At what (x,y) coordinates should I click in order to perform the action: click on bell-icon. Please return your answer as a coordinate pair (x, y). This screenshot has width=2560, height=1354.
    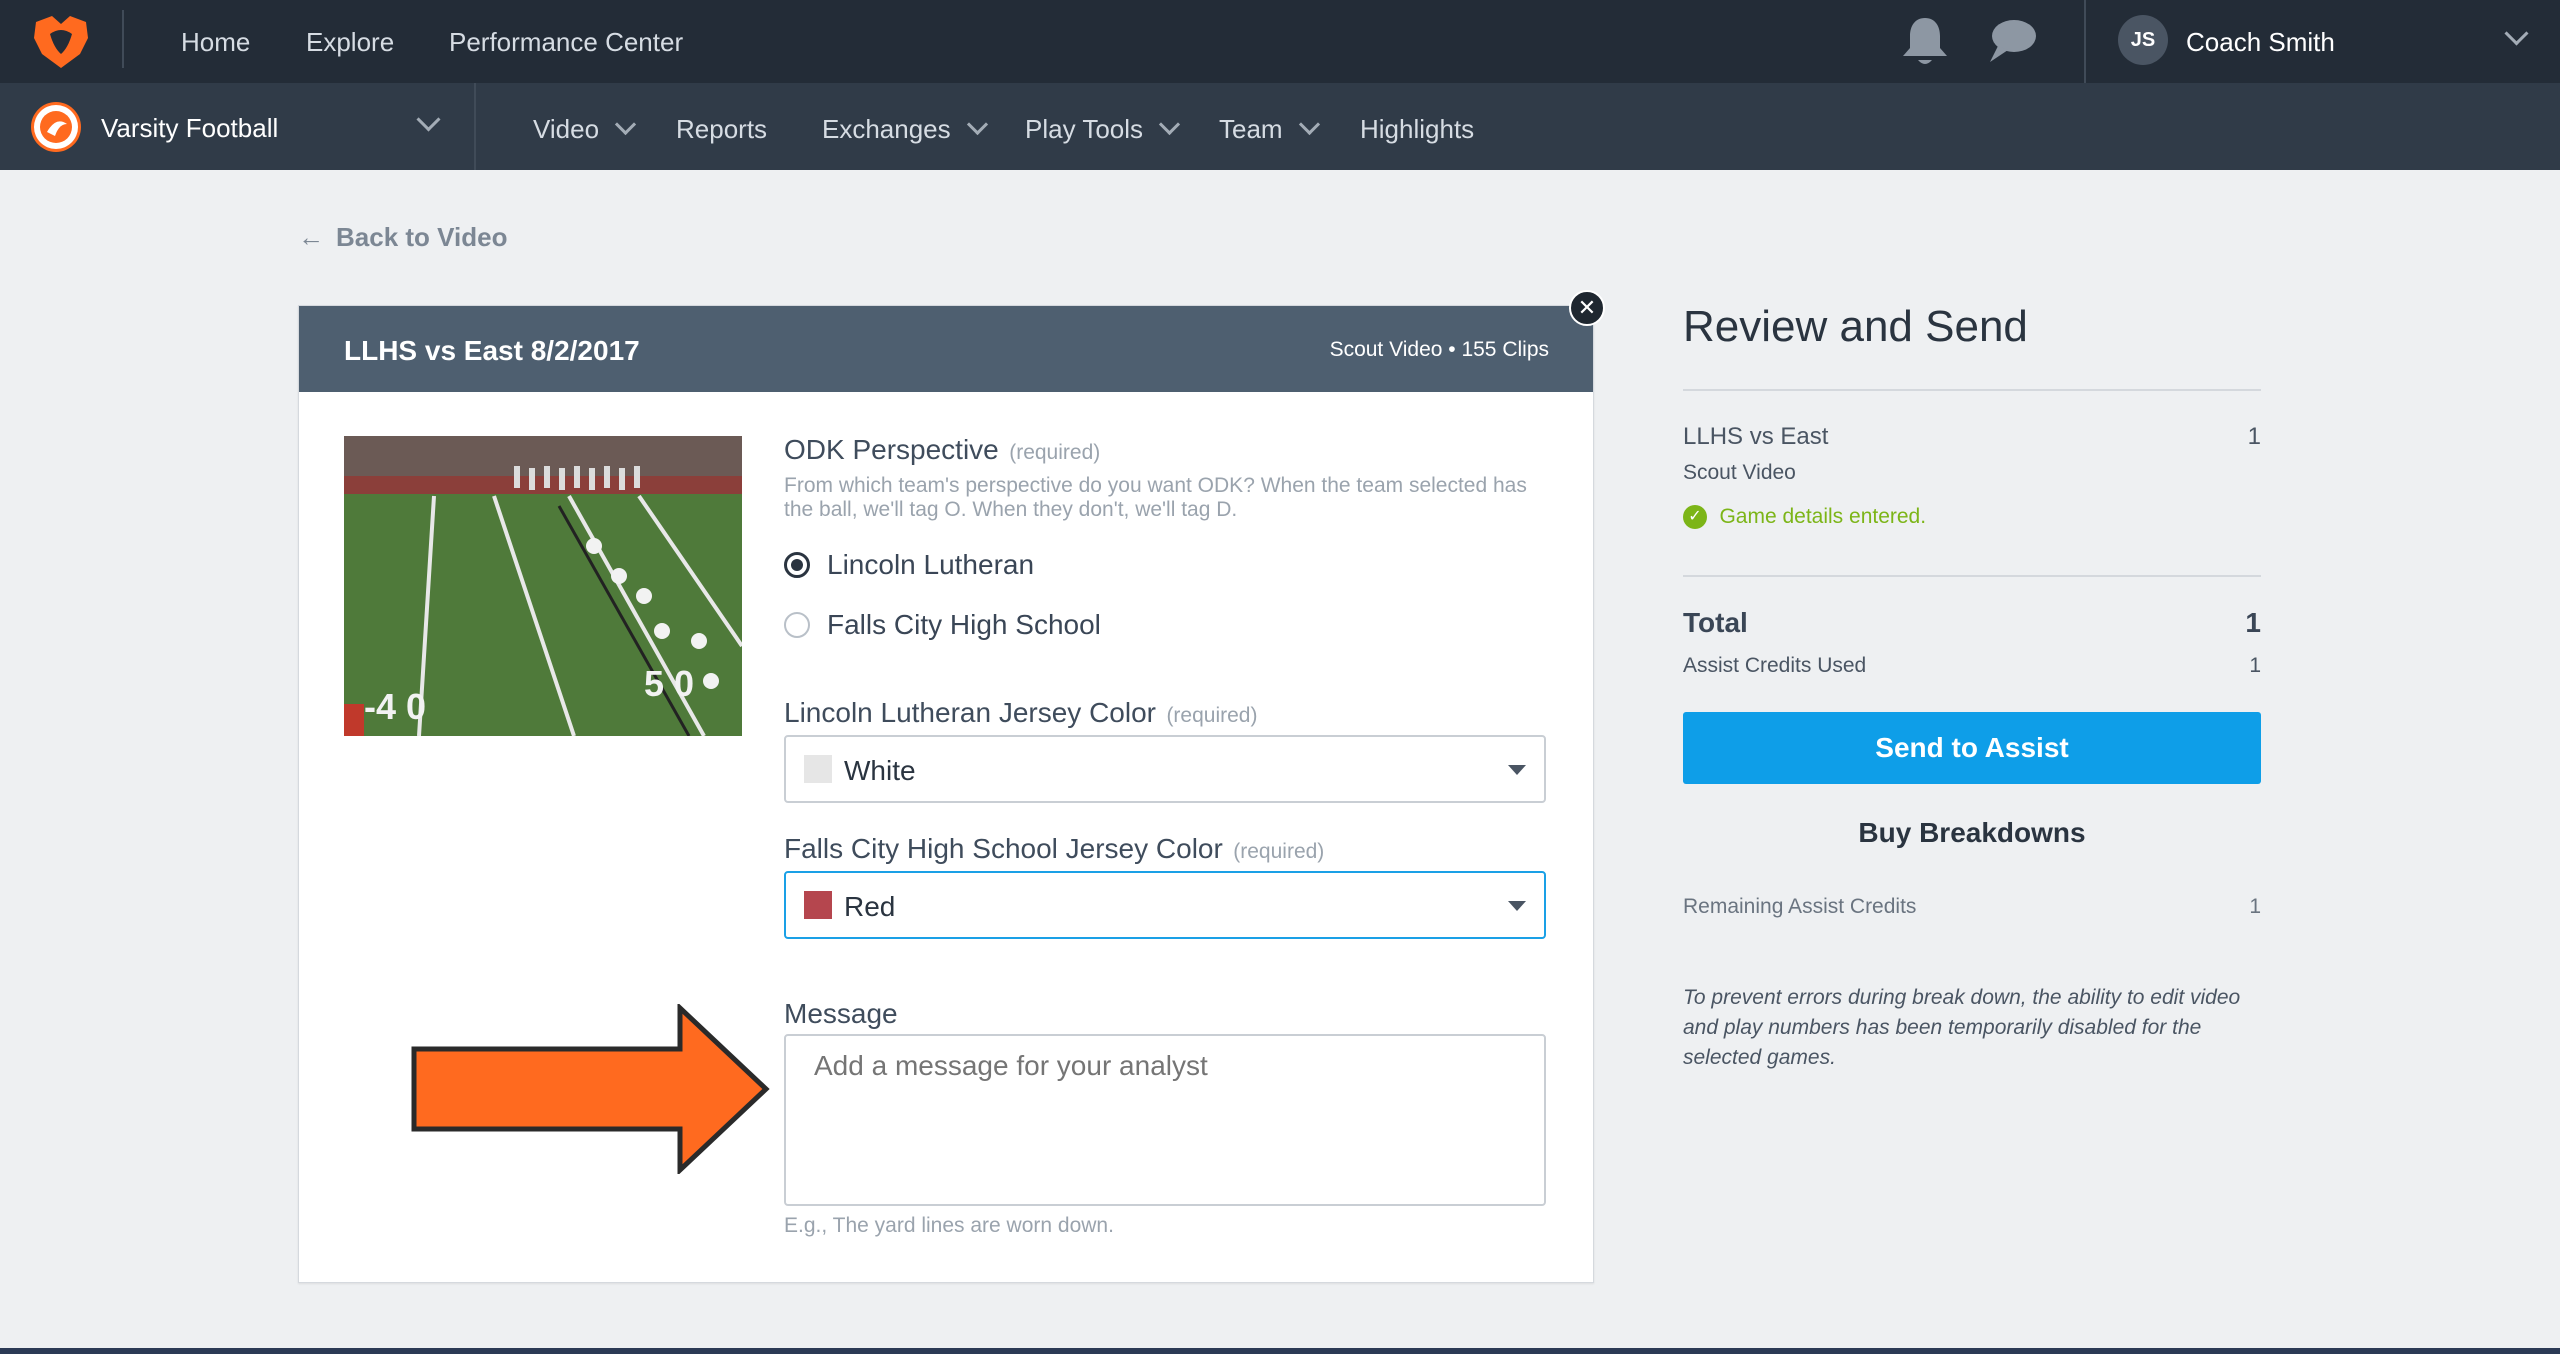
    Looking at the image, I should click on (1925, 42).